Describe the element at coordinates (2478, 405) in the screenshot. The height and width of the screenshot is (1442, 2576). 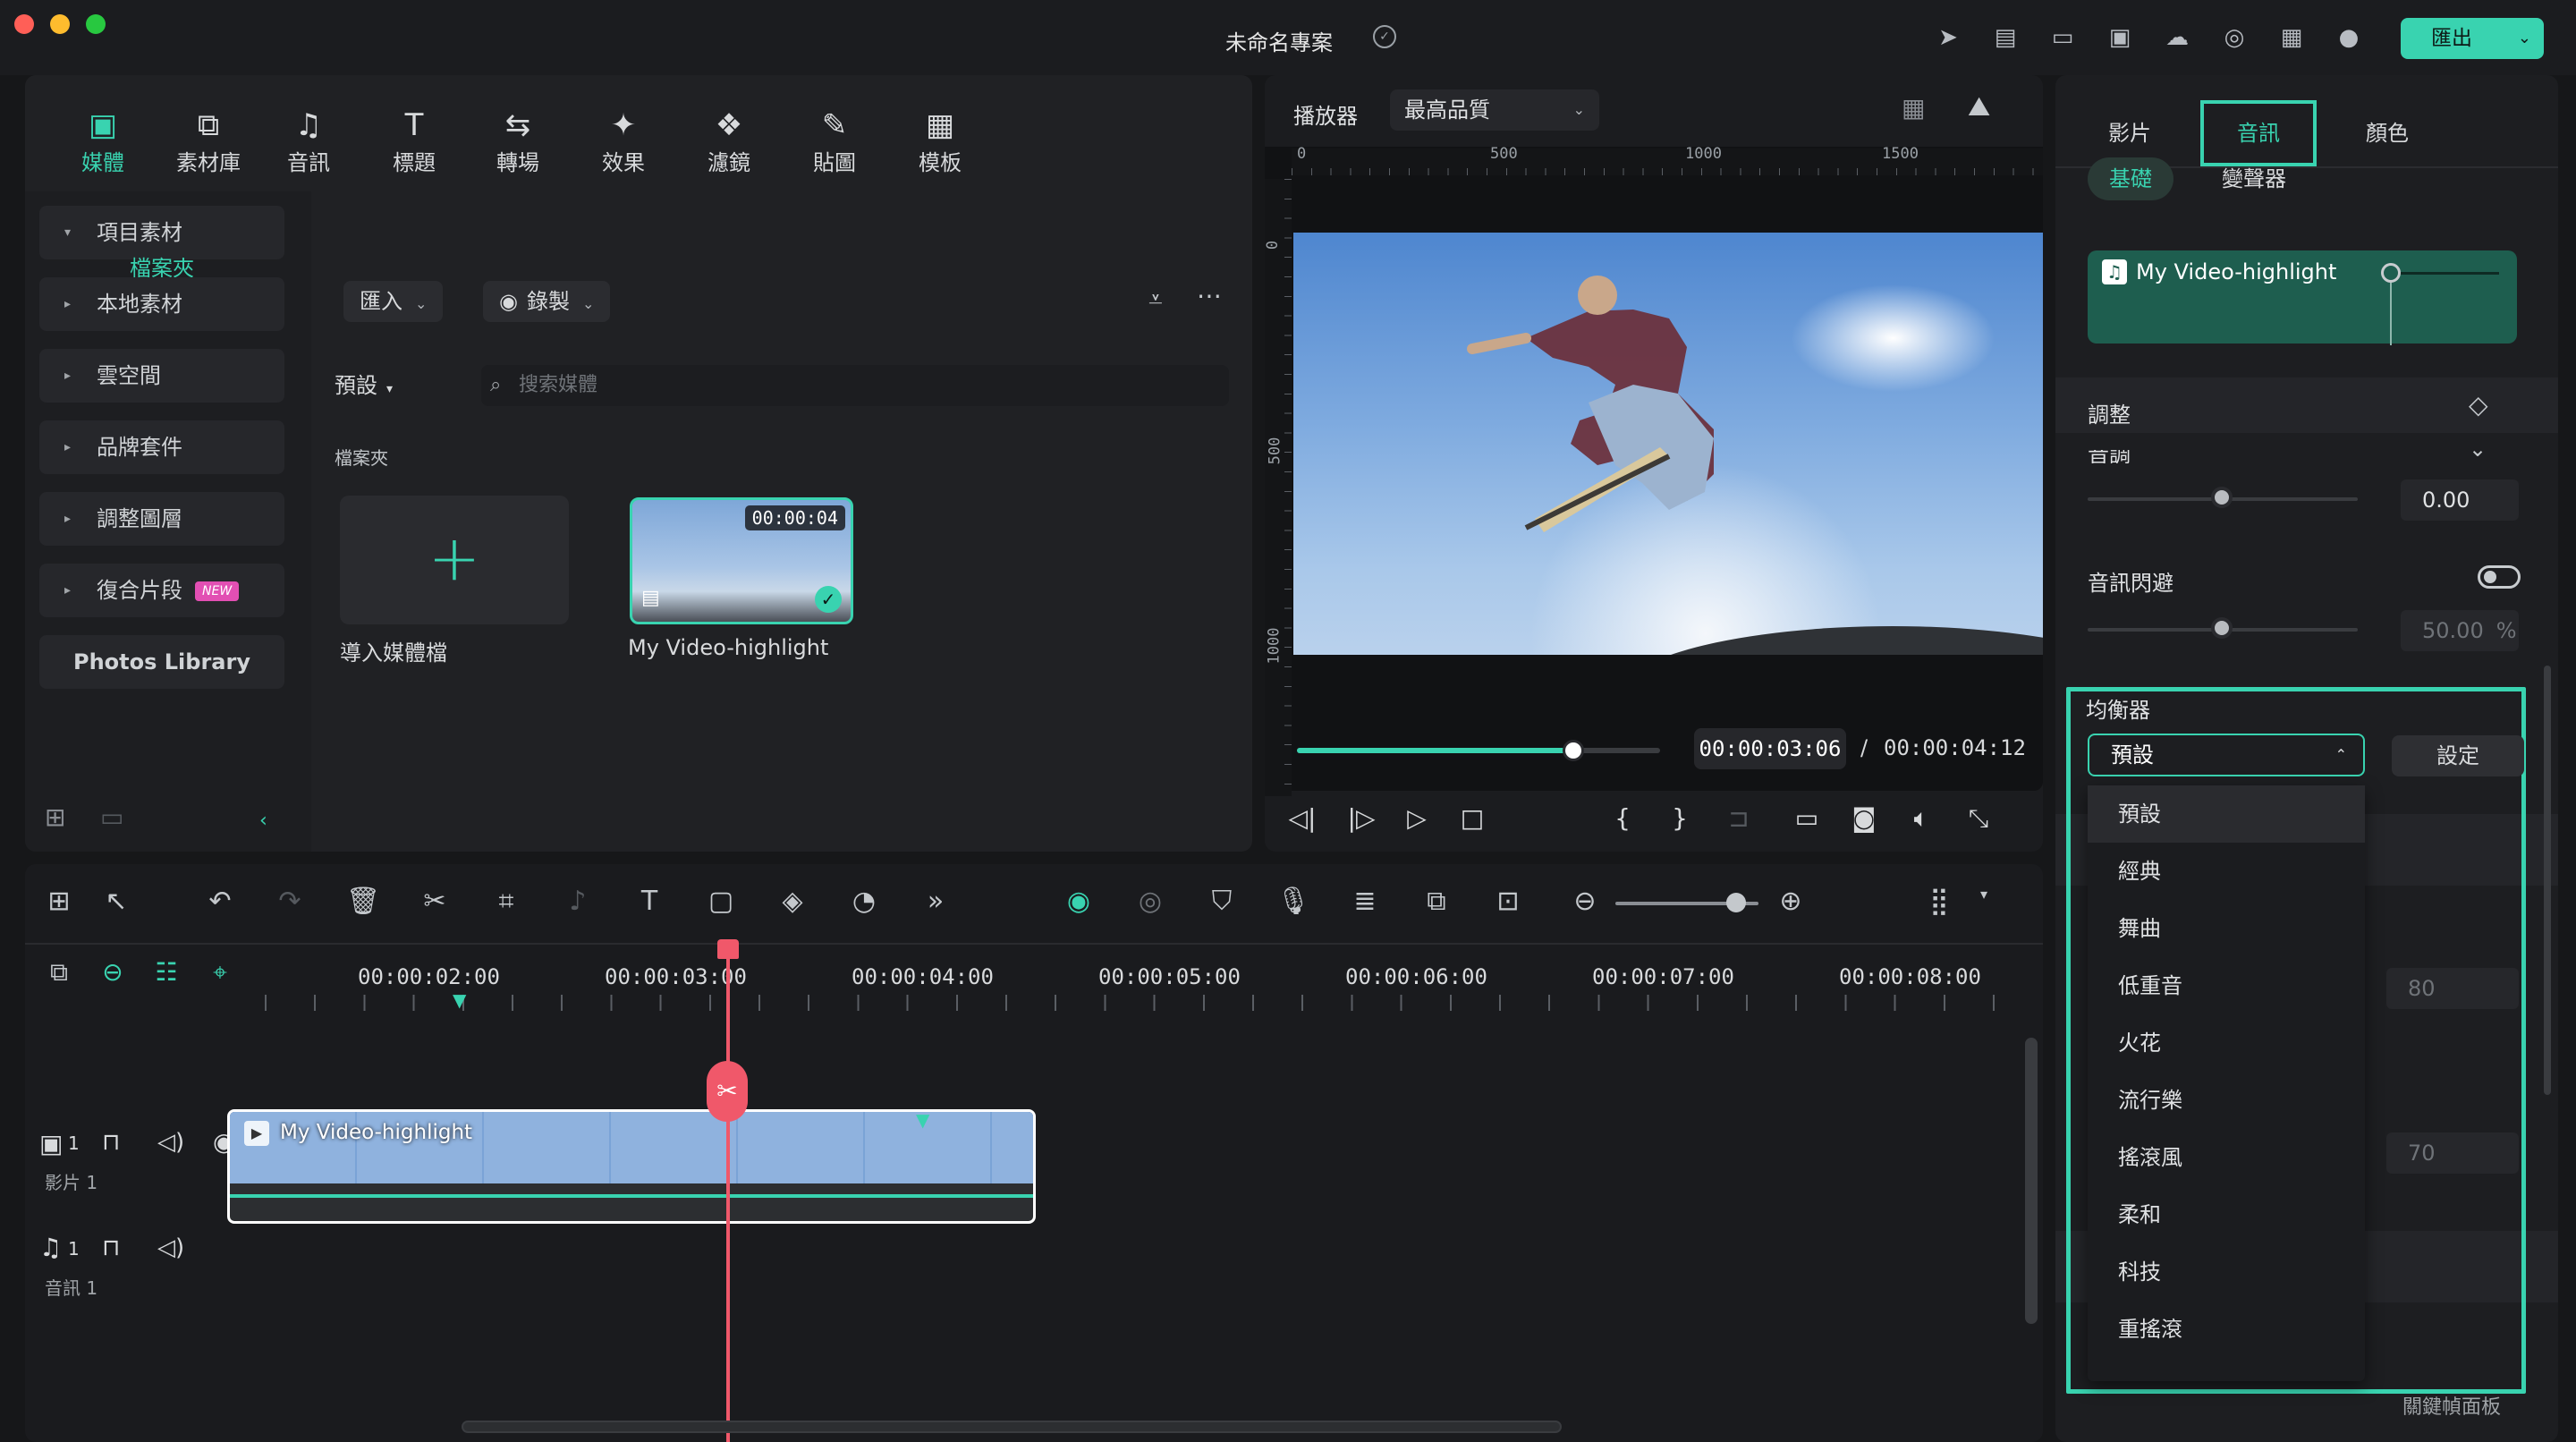
I see `keyframe-diamond-icon: ◇` at that location.